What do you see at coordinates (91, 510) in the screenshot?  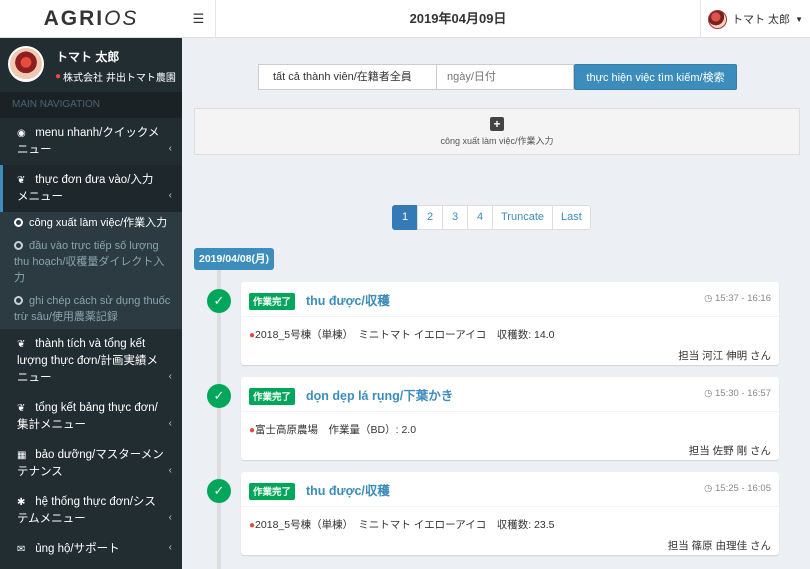 I see `sidebar-item-system-menu: ✱ hệ thống thực đơn/システムメニュー ‹` at bounding box center [91, 510].